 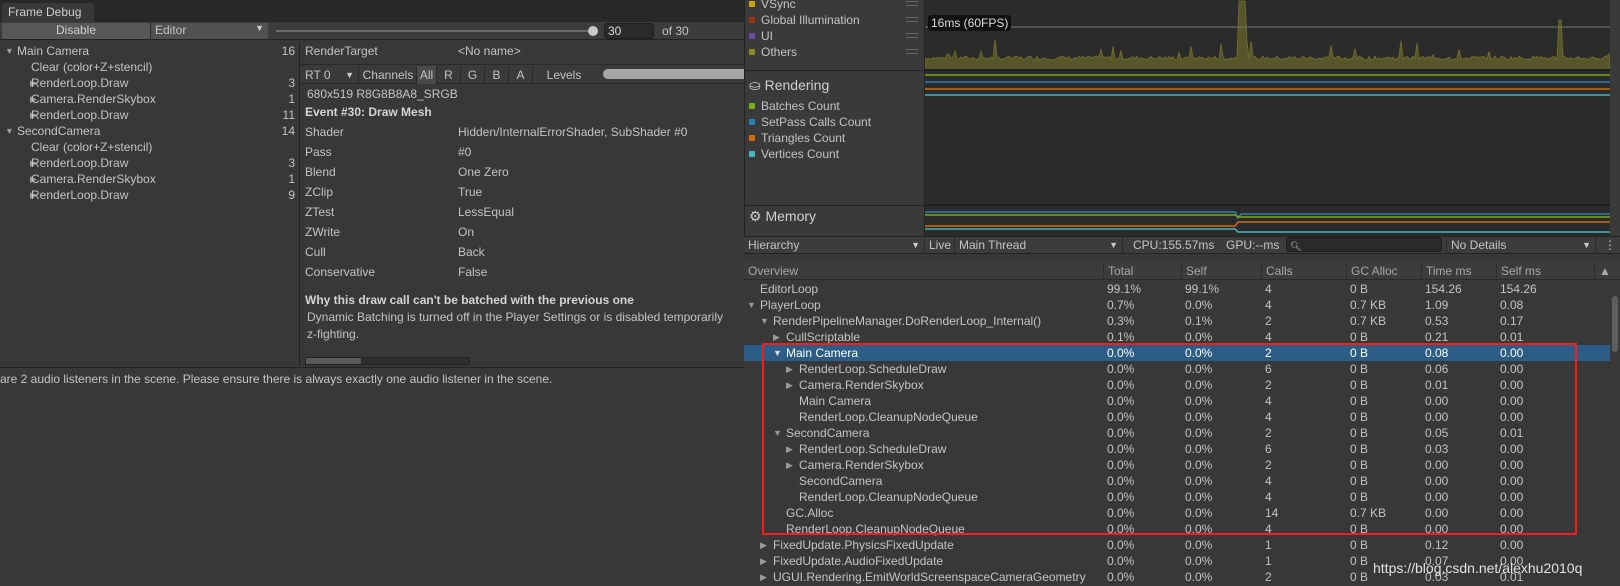 What do you see at coordinates (473, 75) in the screenshot?
I see `channel-g: G` at bounding box center [473, 75].